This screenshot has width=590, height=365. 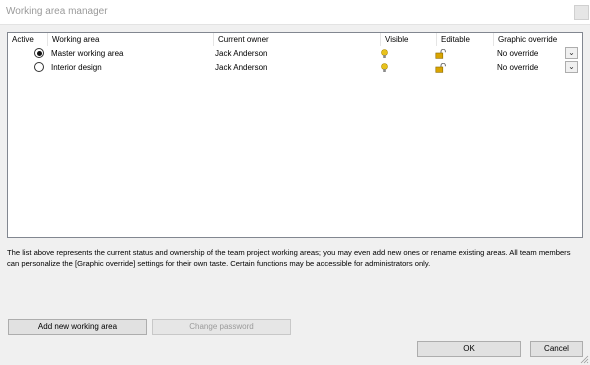 I want to click on active-radio, so click(x=39, y=67).